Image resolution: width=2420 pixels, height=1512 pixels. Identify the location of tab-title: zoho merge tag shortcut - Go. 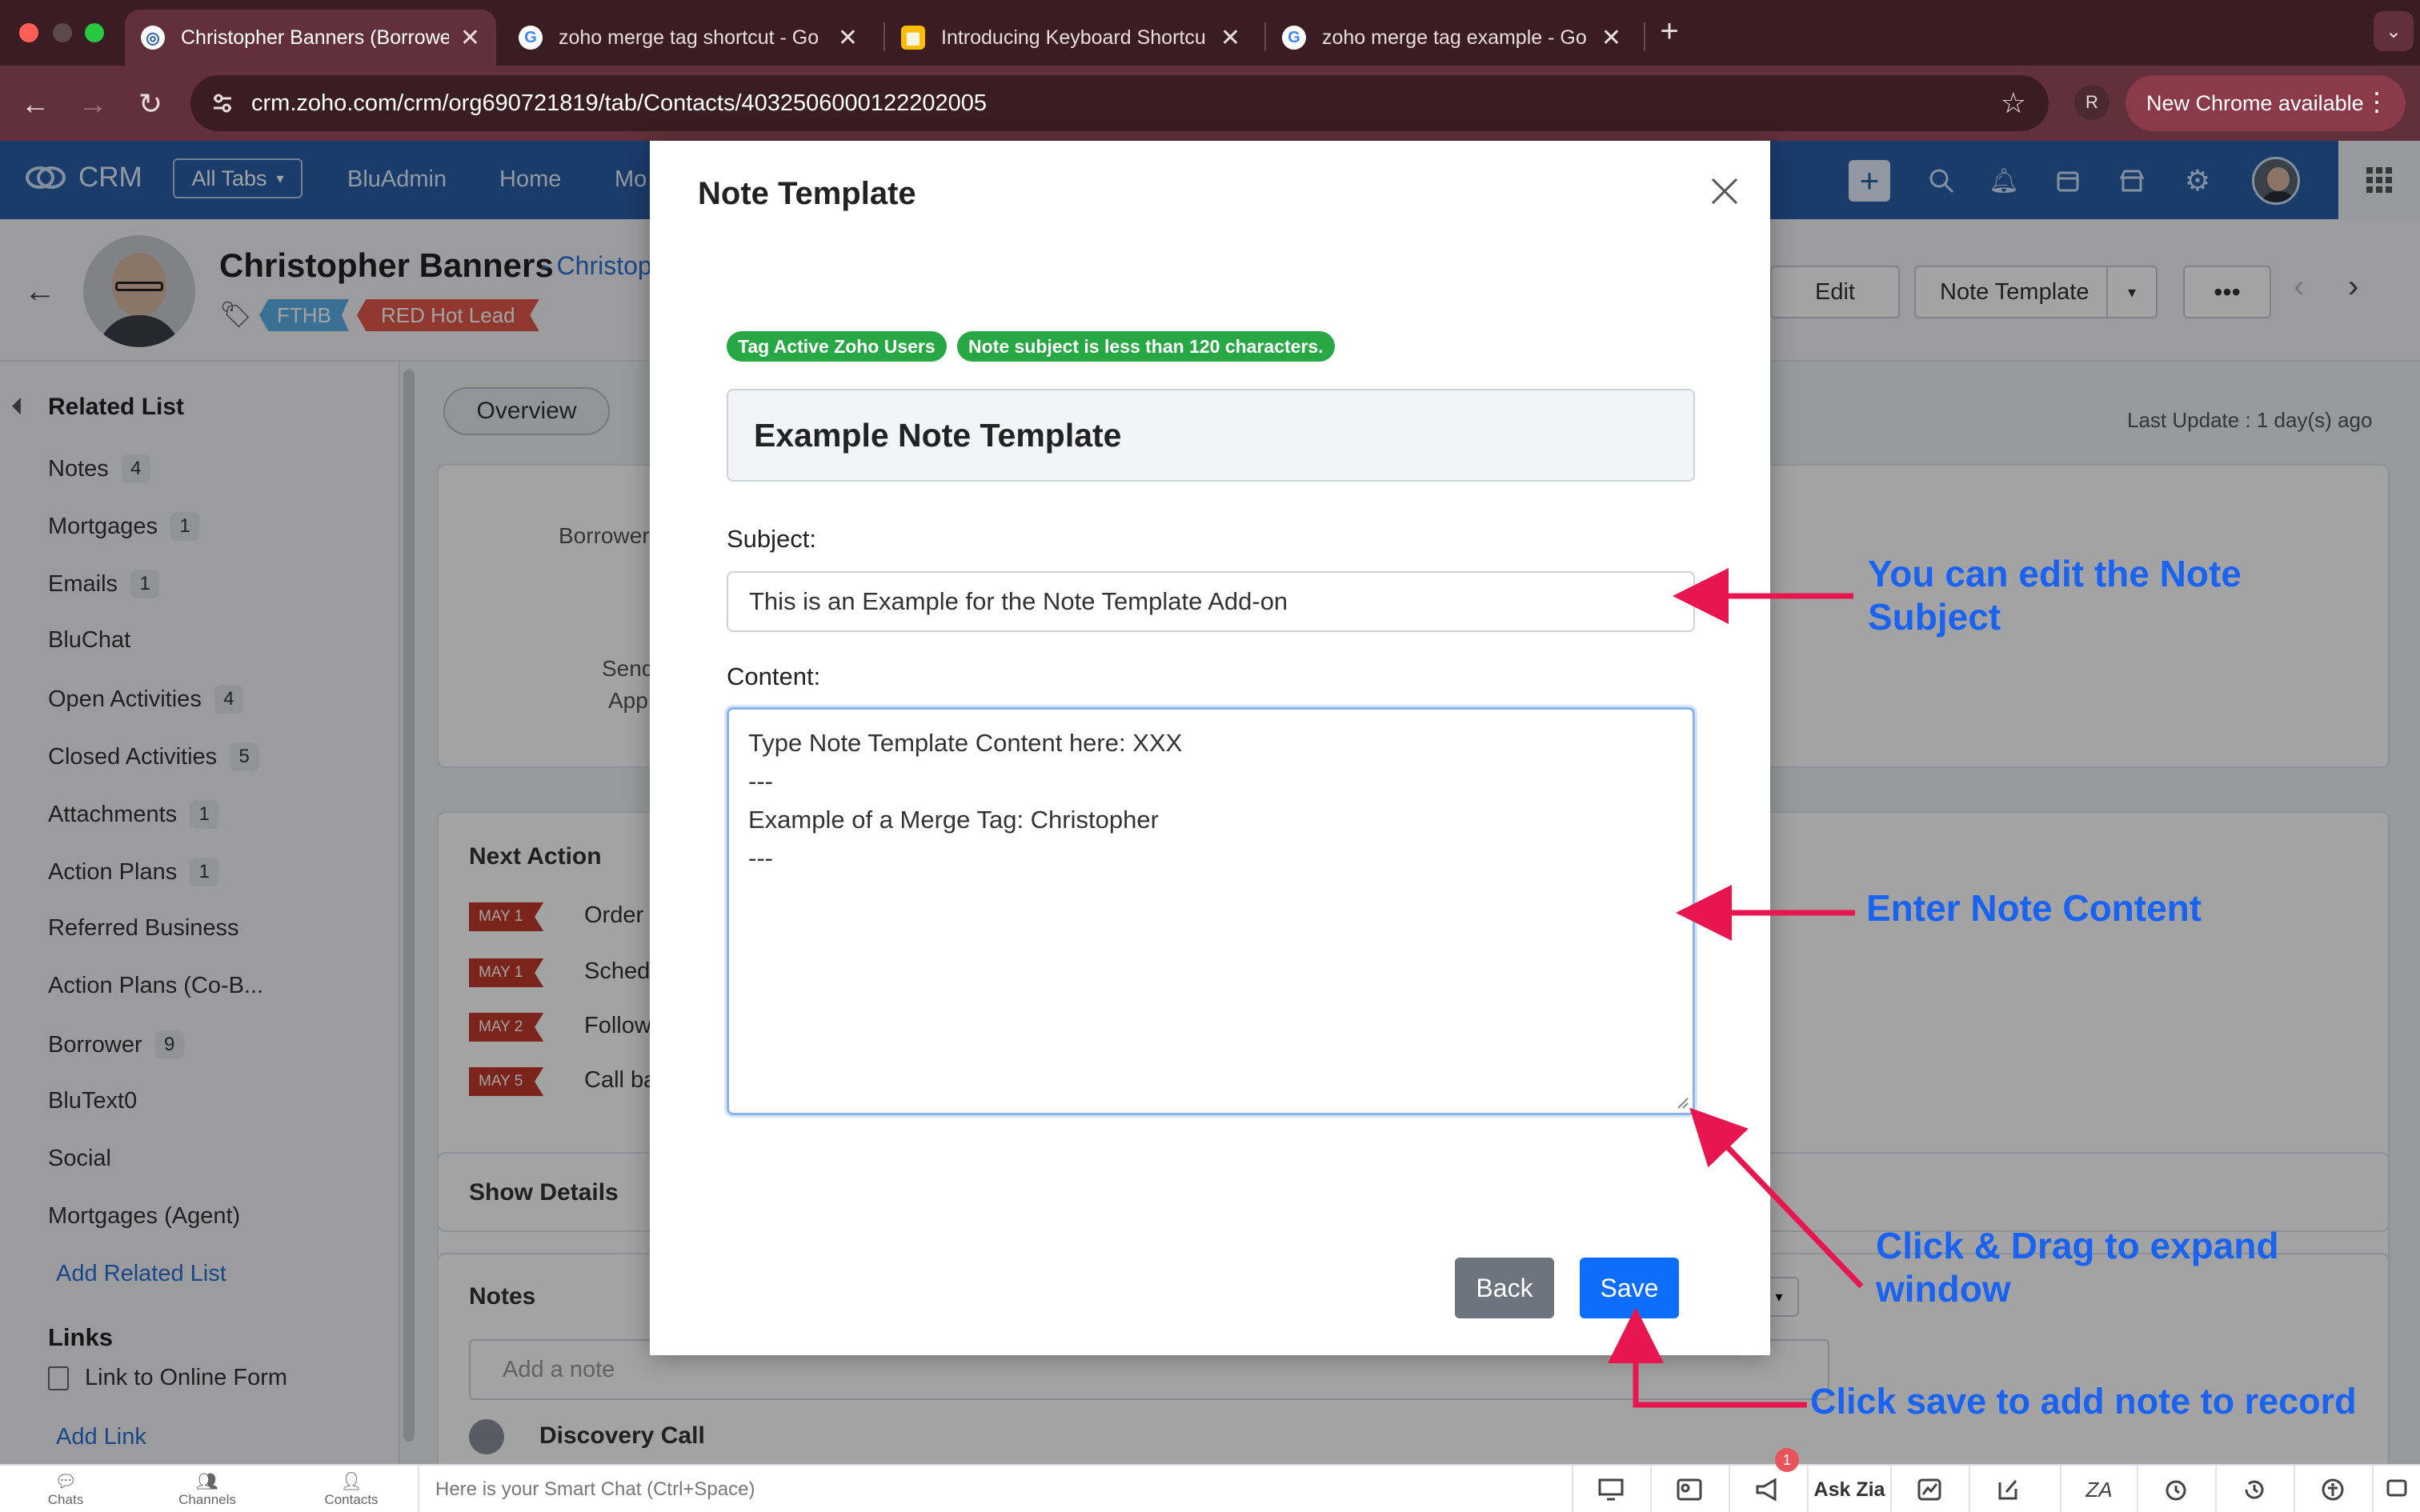
(689, 37).